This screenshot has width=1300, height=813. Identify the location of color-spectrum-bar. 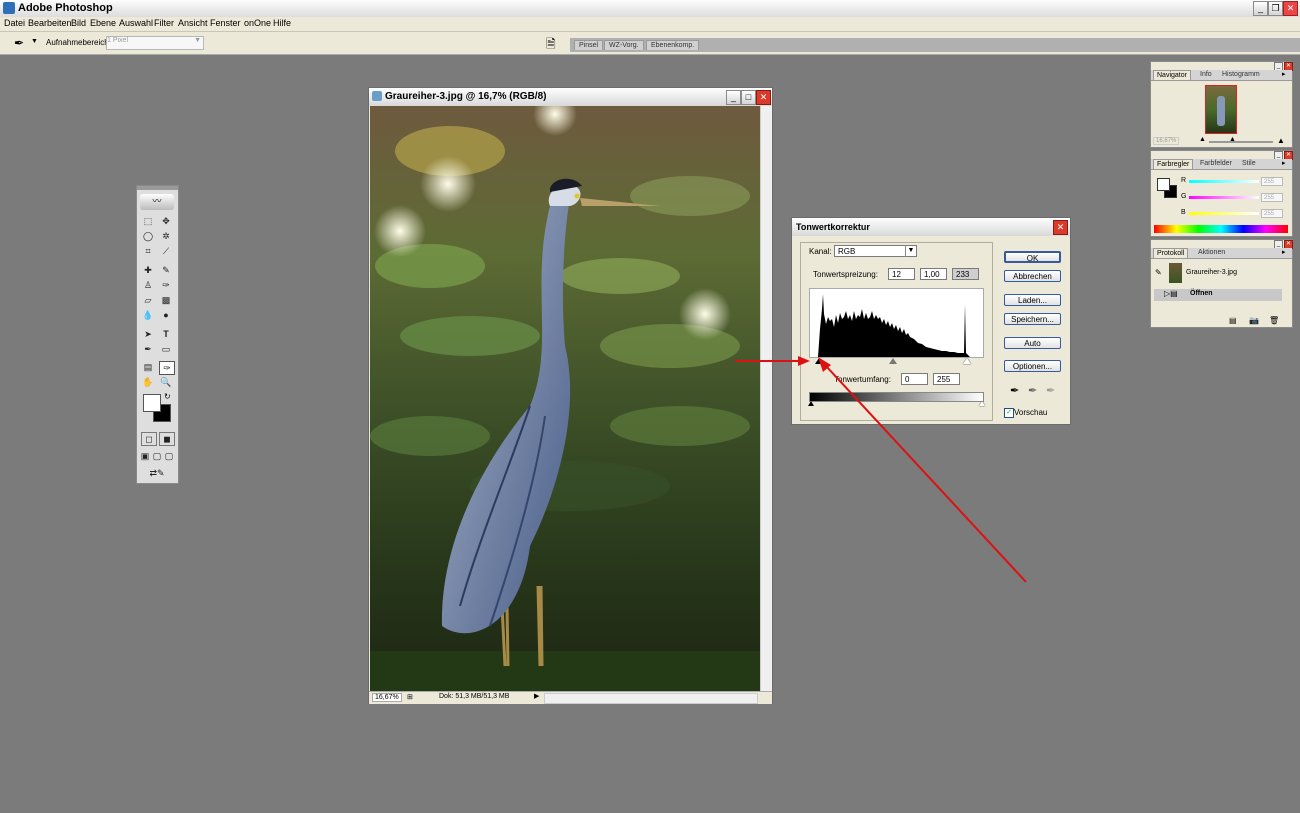
(1221, 229).